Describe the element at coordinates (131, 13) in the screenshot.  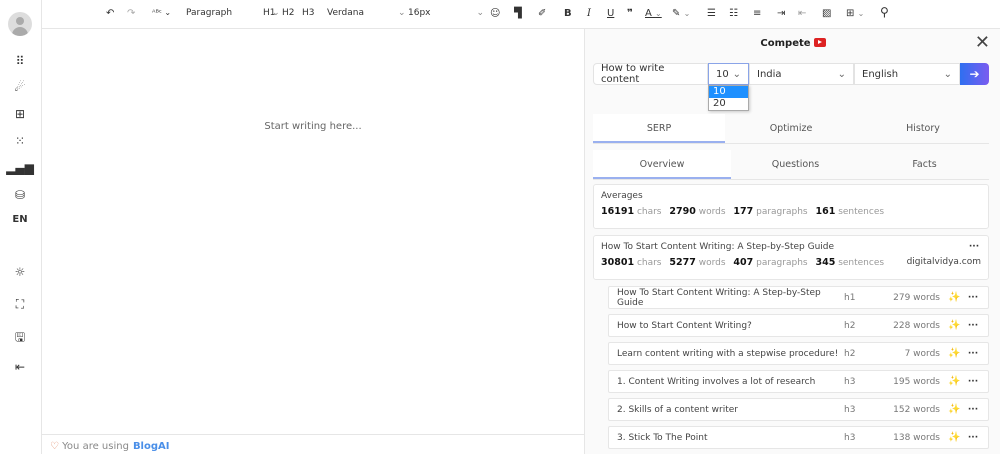
I see `redo-icon: ↷` at that location.